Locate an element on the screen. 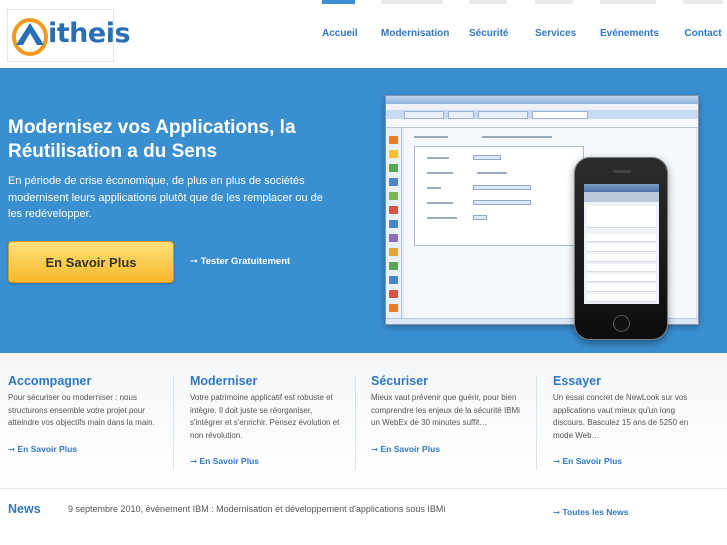  logo-text: itheis is located at coordinates (89, 33).